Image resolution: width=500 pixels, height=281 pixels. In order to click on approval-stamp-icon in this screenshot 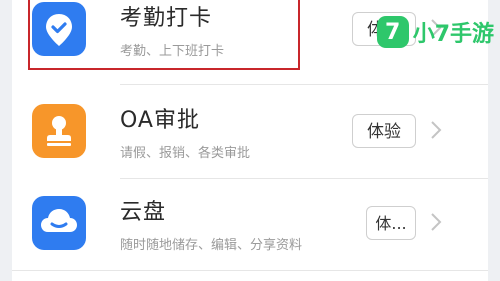, I will do `click(59, 131)`.